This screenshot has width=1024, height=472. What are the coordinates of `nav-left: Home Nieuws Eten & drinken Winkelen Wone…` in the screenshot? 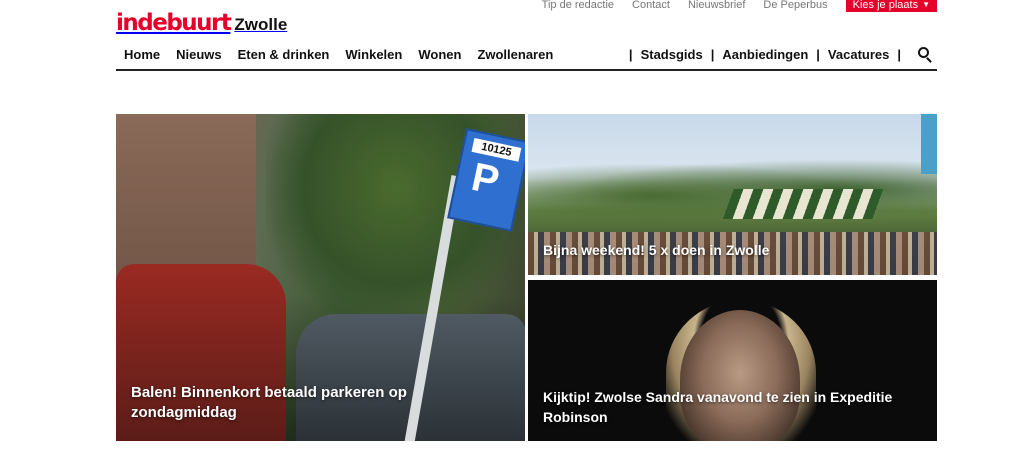 It's located at (338, 54).